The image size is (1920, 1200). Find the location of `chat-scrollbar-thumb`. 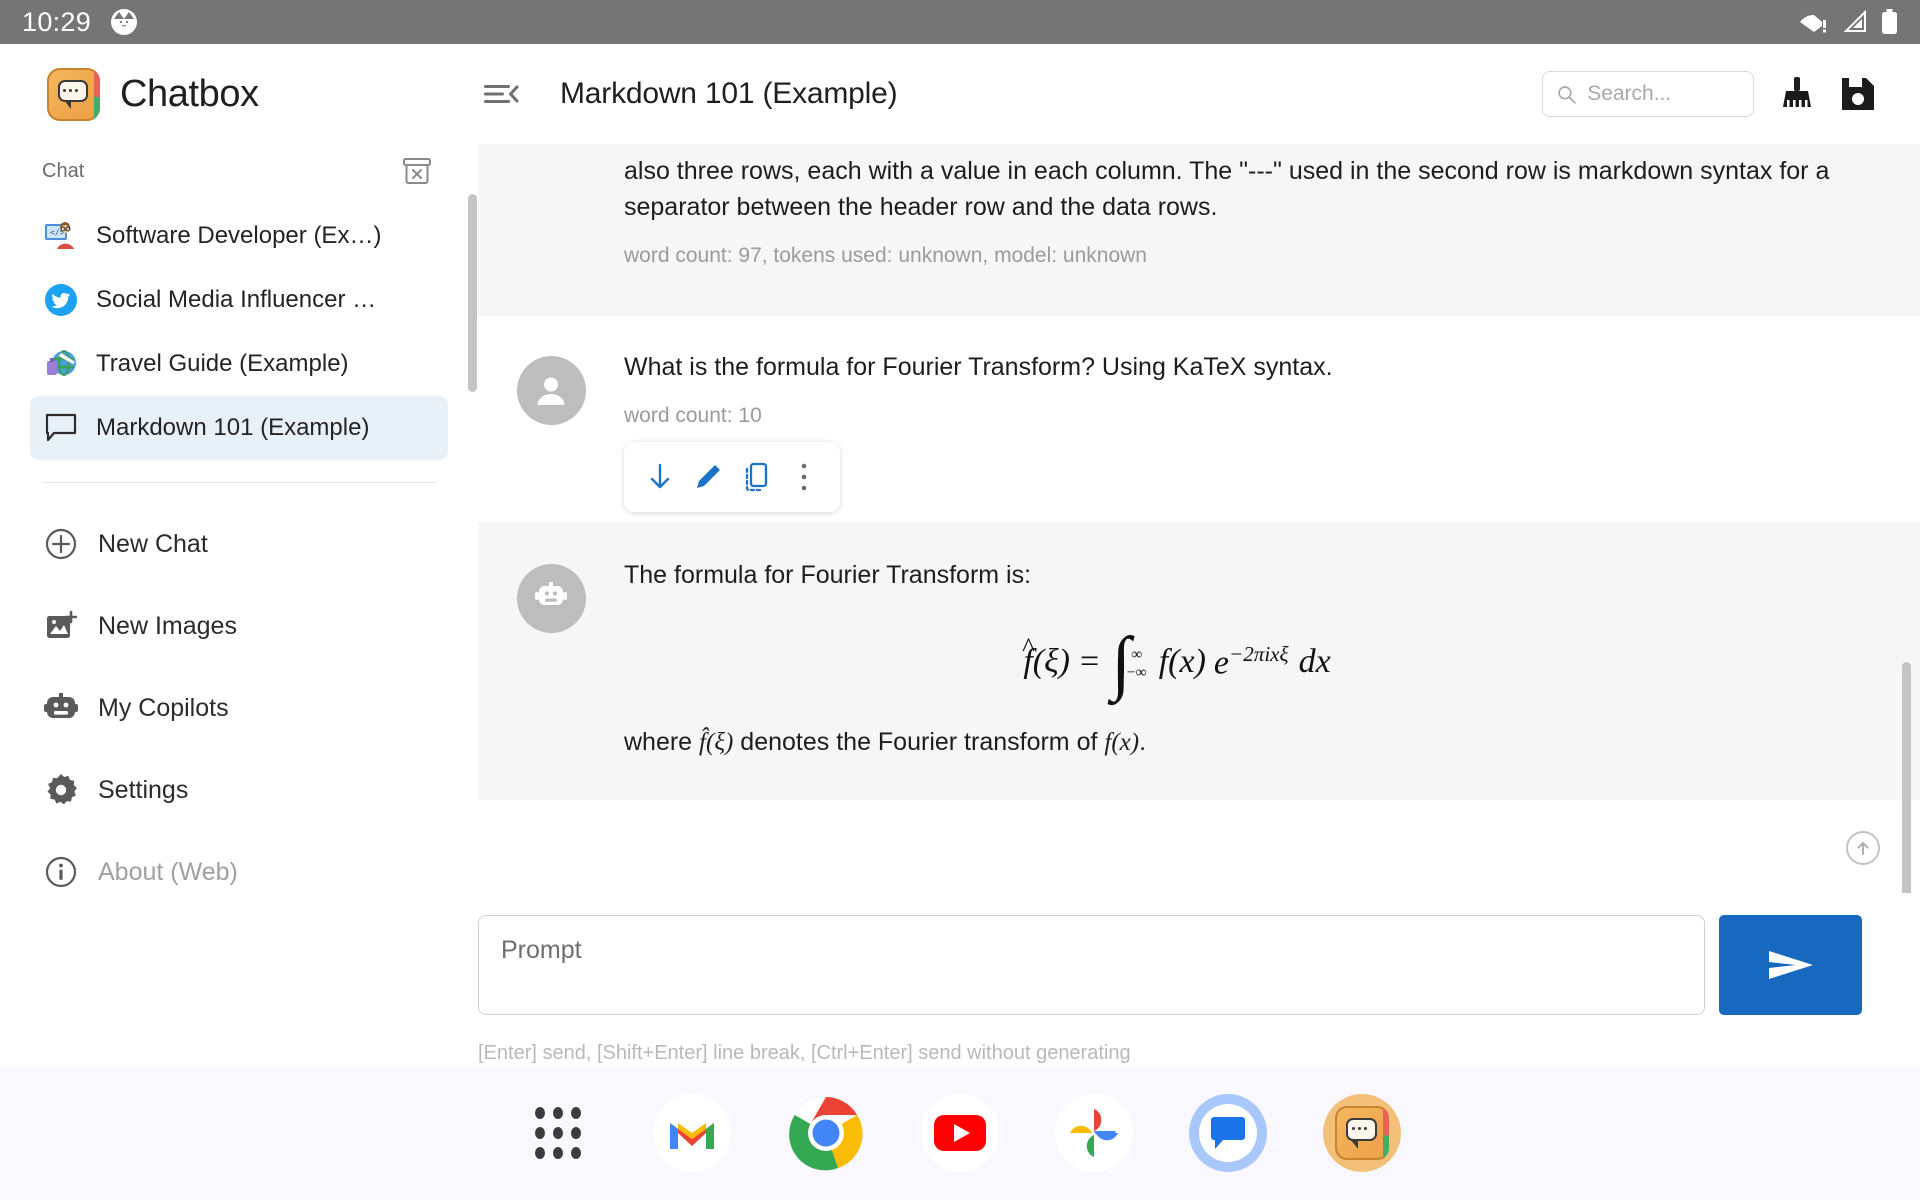

chat-scrollbar-thumb is located at coordinates (1906, 777).